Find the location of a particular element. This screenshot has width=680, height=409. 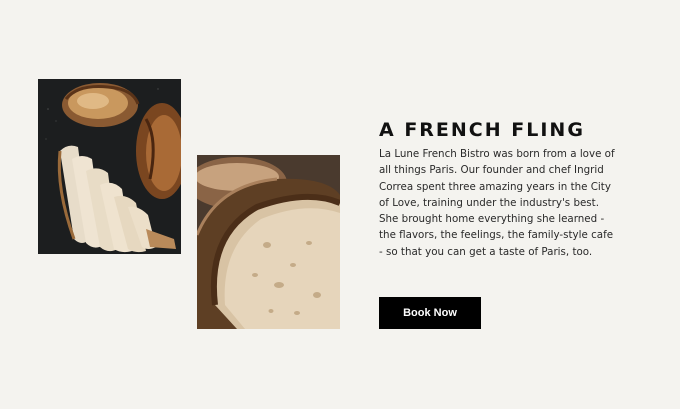

chicken-photo is located at coordinates (109, 166).